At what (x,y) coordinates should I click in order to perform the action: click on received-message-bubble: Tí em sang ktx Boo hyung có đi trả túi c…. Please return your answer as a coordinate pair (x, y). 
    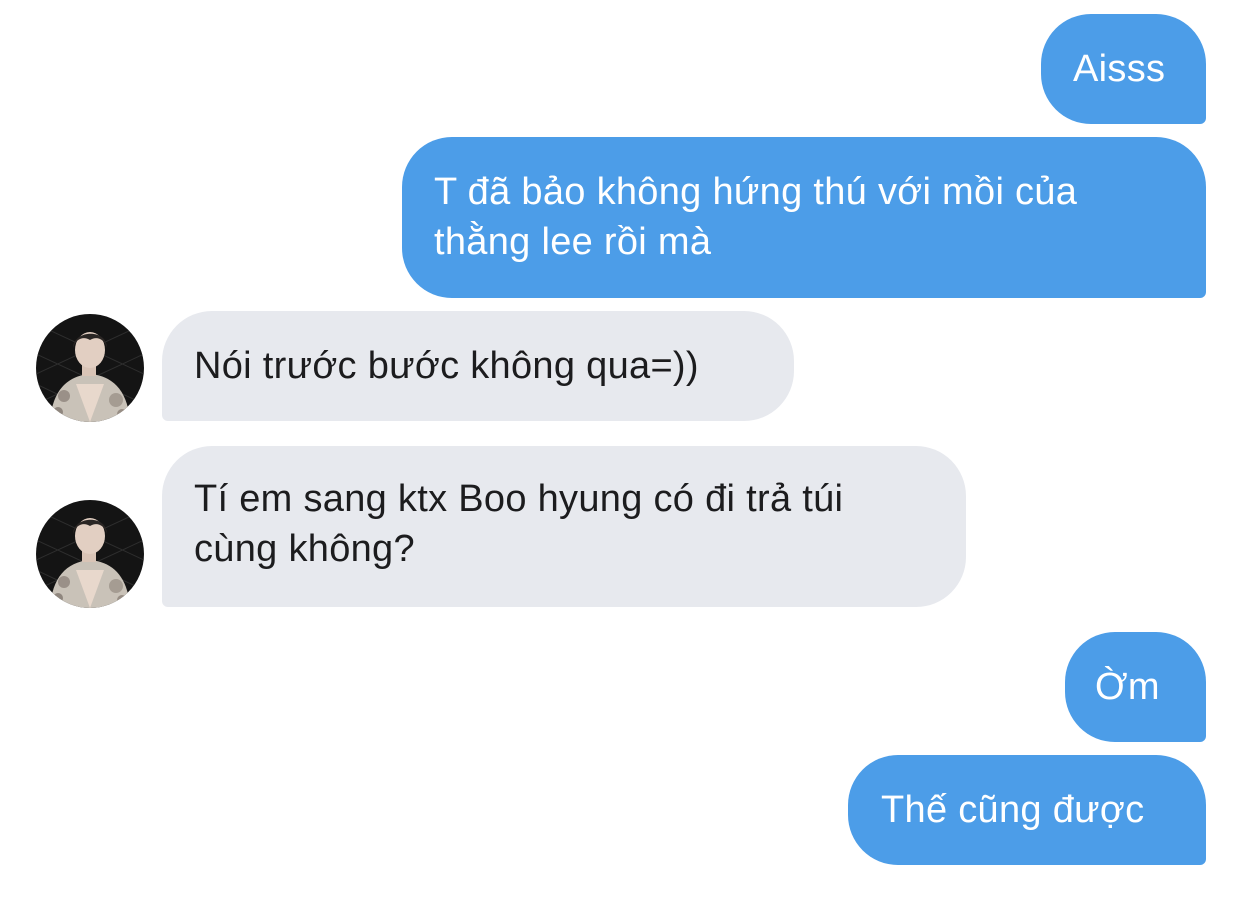
    Looking at the image, I should click on (564, 526).